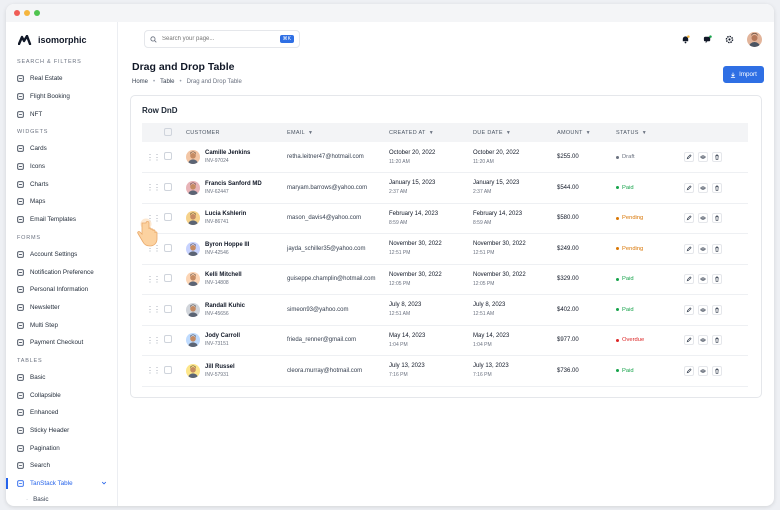 Image resolution: width=780 pixels, height=510 pixels. What do you see at coordinates (515, 132) in the screenshot?
I see `due-date-header: DUE DATE ▼` at bounding box center [515, 132].